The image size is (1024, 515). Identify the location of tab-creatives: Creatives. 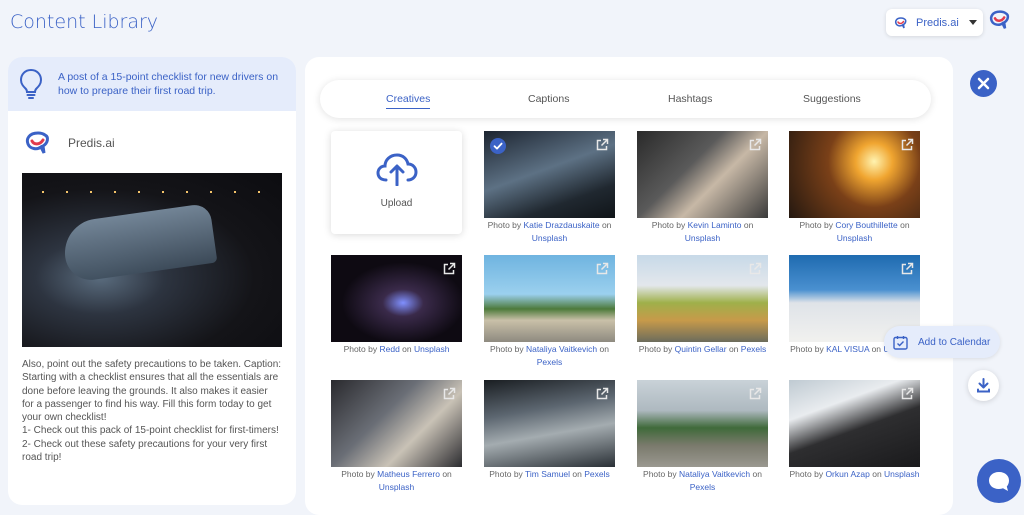
(408, 101).